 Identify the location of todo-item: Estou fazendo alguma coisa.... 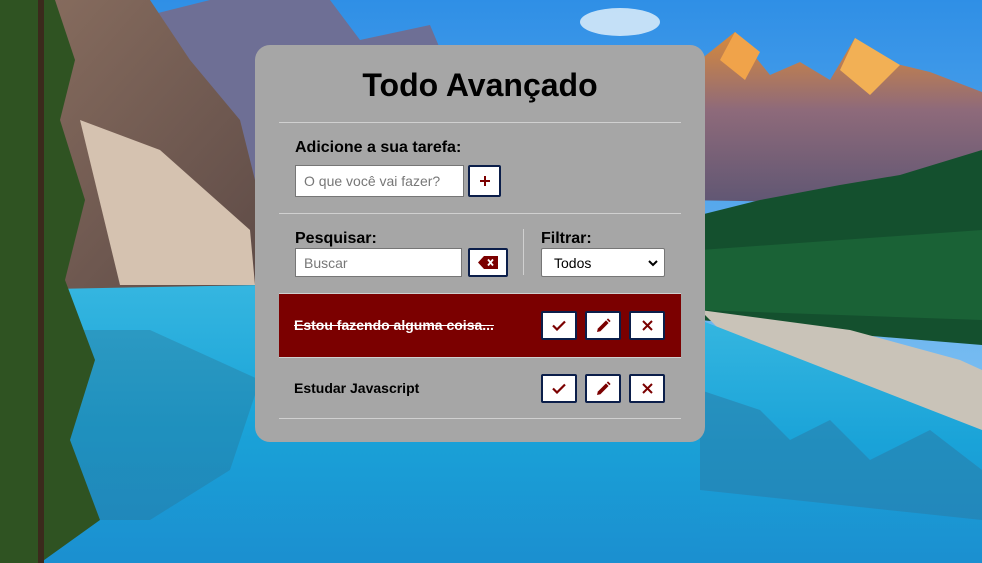
(480, 325).